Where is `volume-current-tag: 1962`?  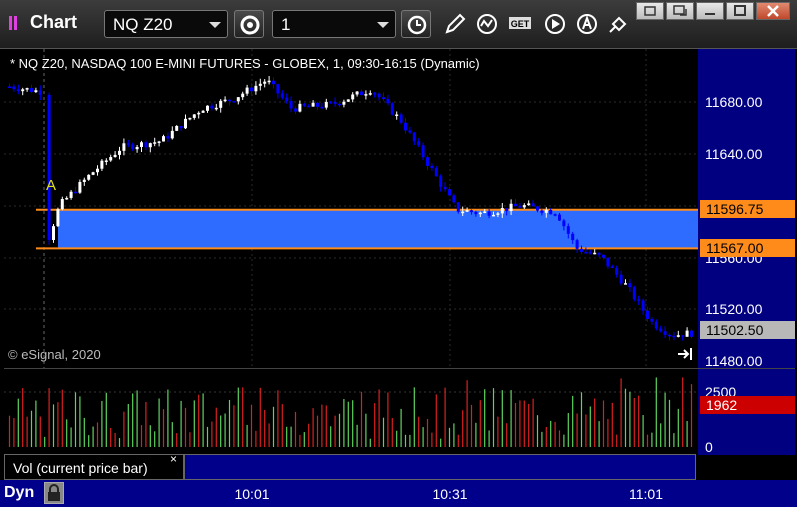 volume-current-tag: 1962 is located at coordinates (747, 405).